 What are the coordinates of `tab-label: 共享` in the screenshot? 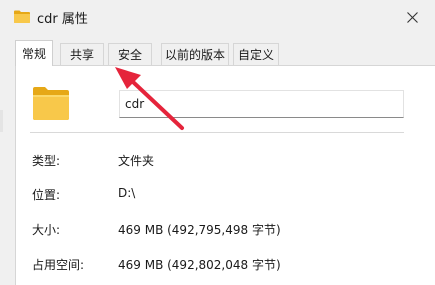 It's located at (81, 55).